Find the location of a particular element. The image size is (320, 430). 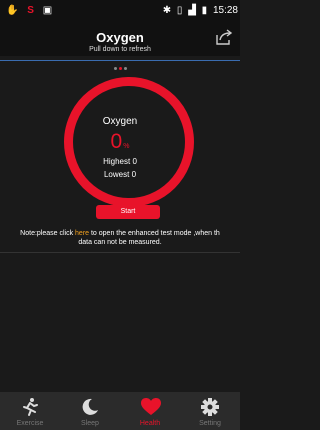

page-subtitle: Pull down to refresh is located at coordinates (120, 49).